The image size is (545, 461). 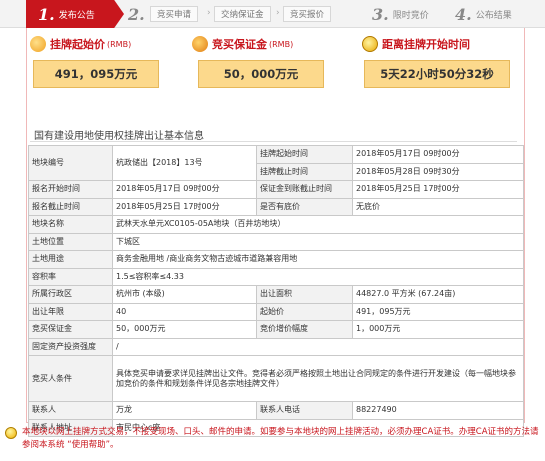 What do you see at coordinates (438, 294) in the screenshot?
I see `table-value: 44827.0 平方米 (67.24亩)` at bounding box center [438, 294].